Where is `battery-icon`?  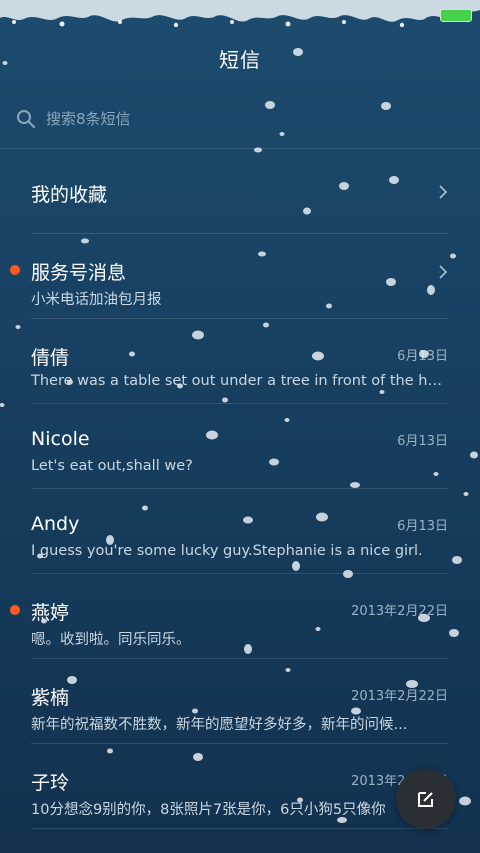 battery-icon is located at coordinates (456, 15).